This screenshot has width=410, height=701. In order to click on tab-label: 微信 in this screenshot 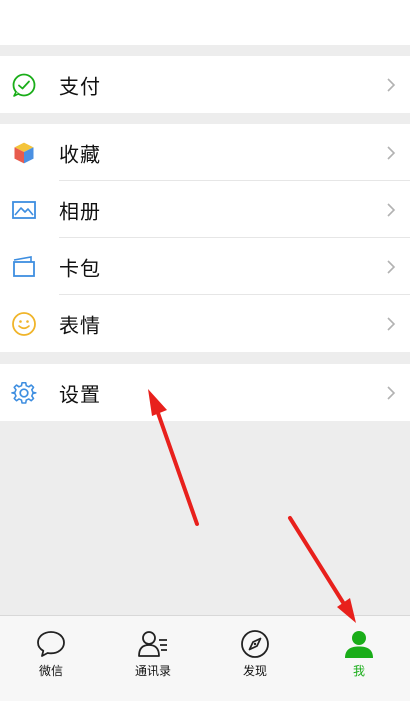, I will do `click(50, 671)`.